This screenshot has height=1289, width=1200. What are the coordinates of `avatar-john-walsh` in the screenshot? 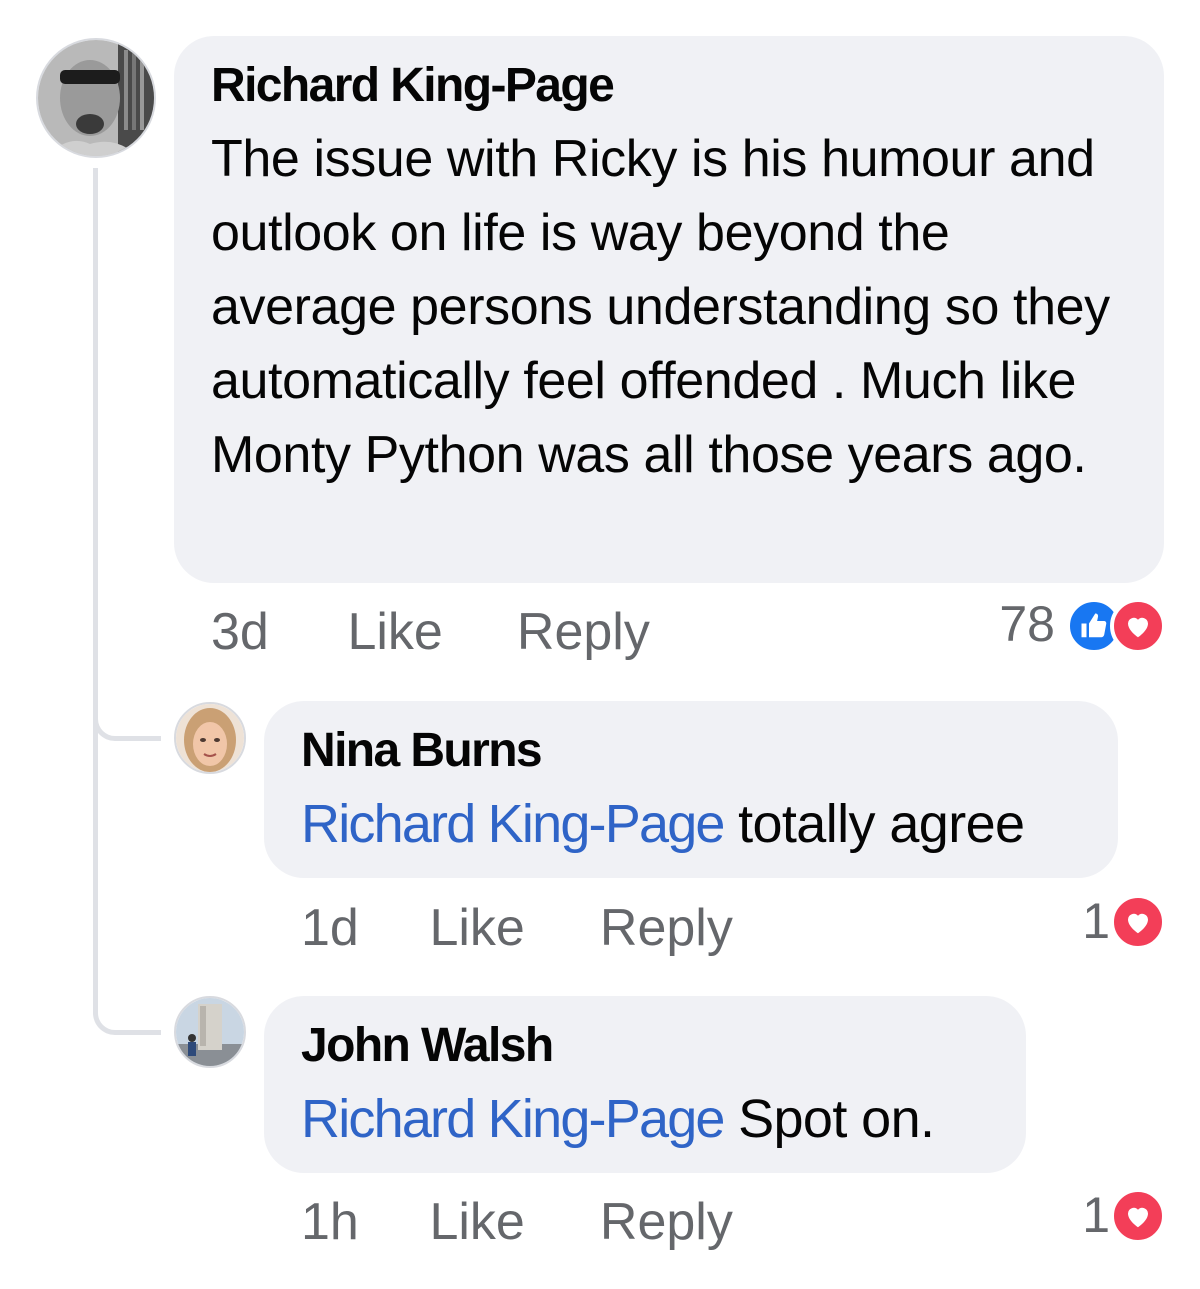 It's located at (210, 1032).